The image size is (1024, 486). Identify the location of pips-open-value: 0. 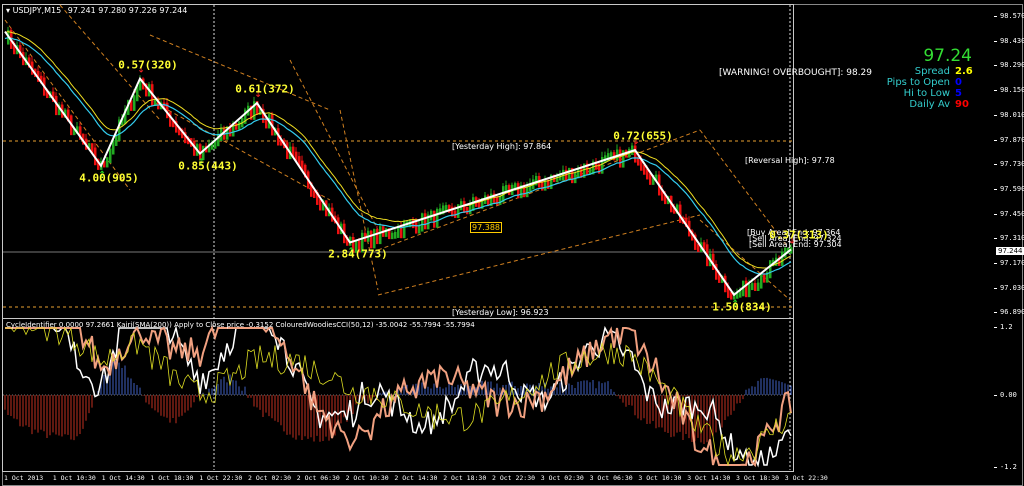
(958, 82).